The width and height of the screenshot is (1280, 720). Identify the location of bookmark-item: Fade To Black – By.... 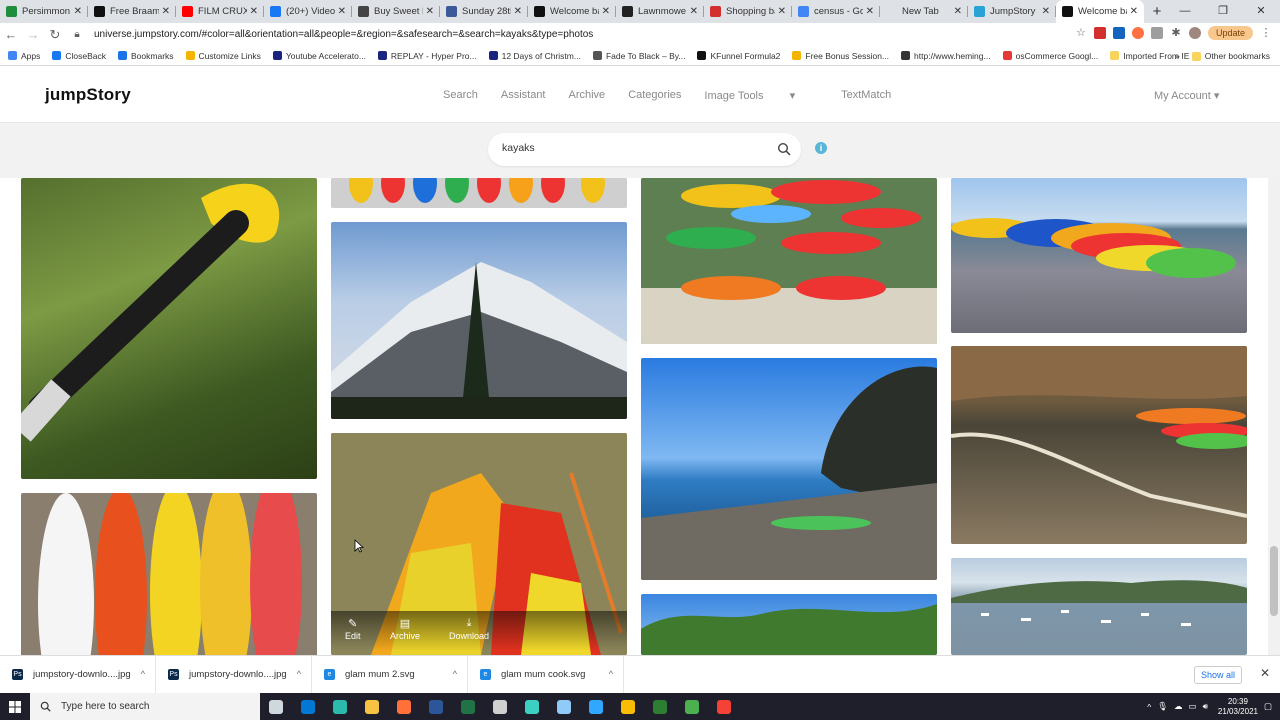
(638, 56).